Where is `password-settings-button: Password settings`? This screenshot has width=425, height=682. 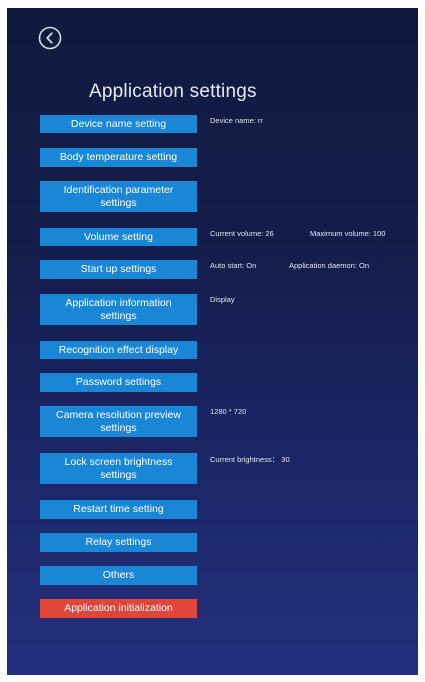 password-settings-button: Password settings is located at coordinates (118, 382).